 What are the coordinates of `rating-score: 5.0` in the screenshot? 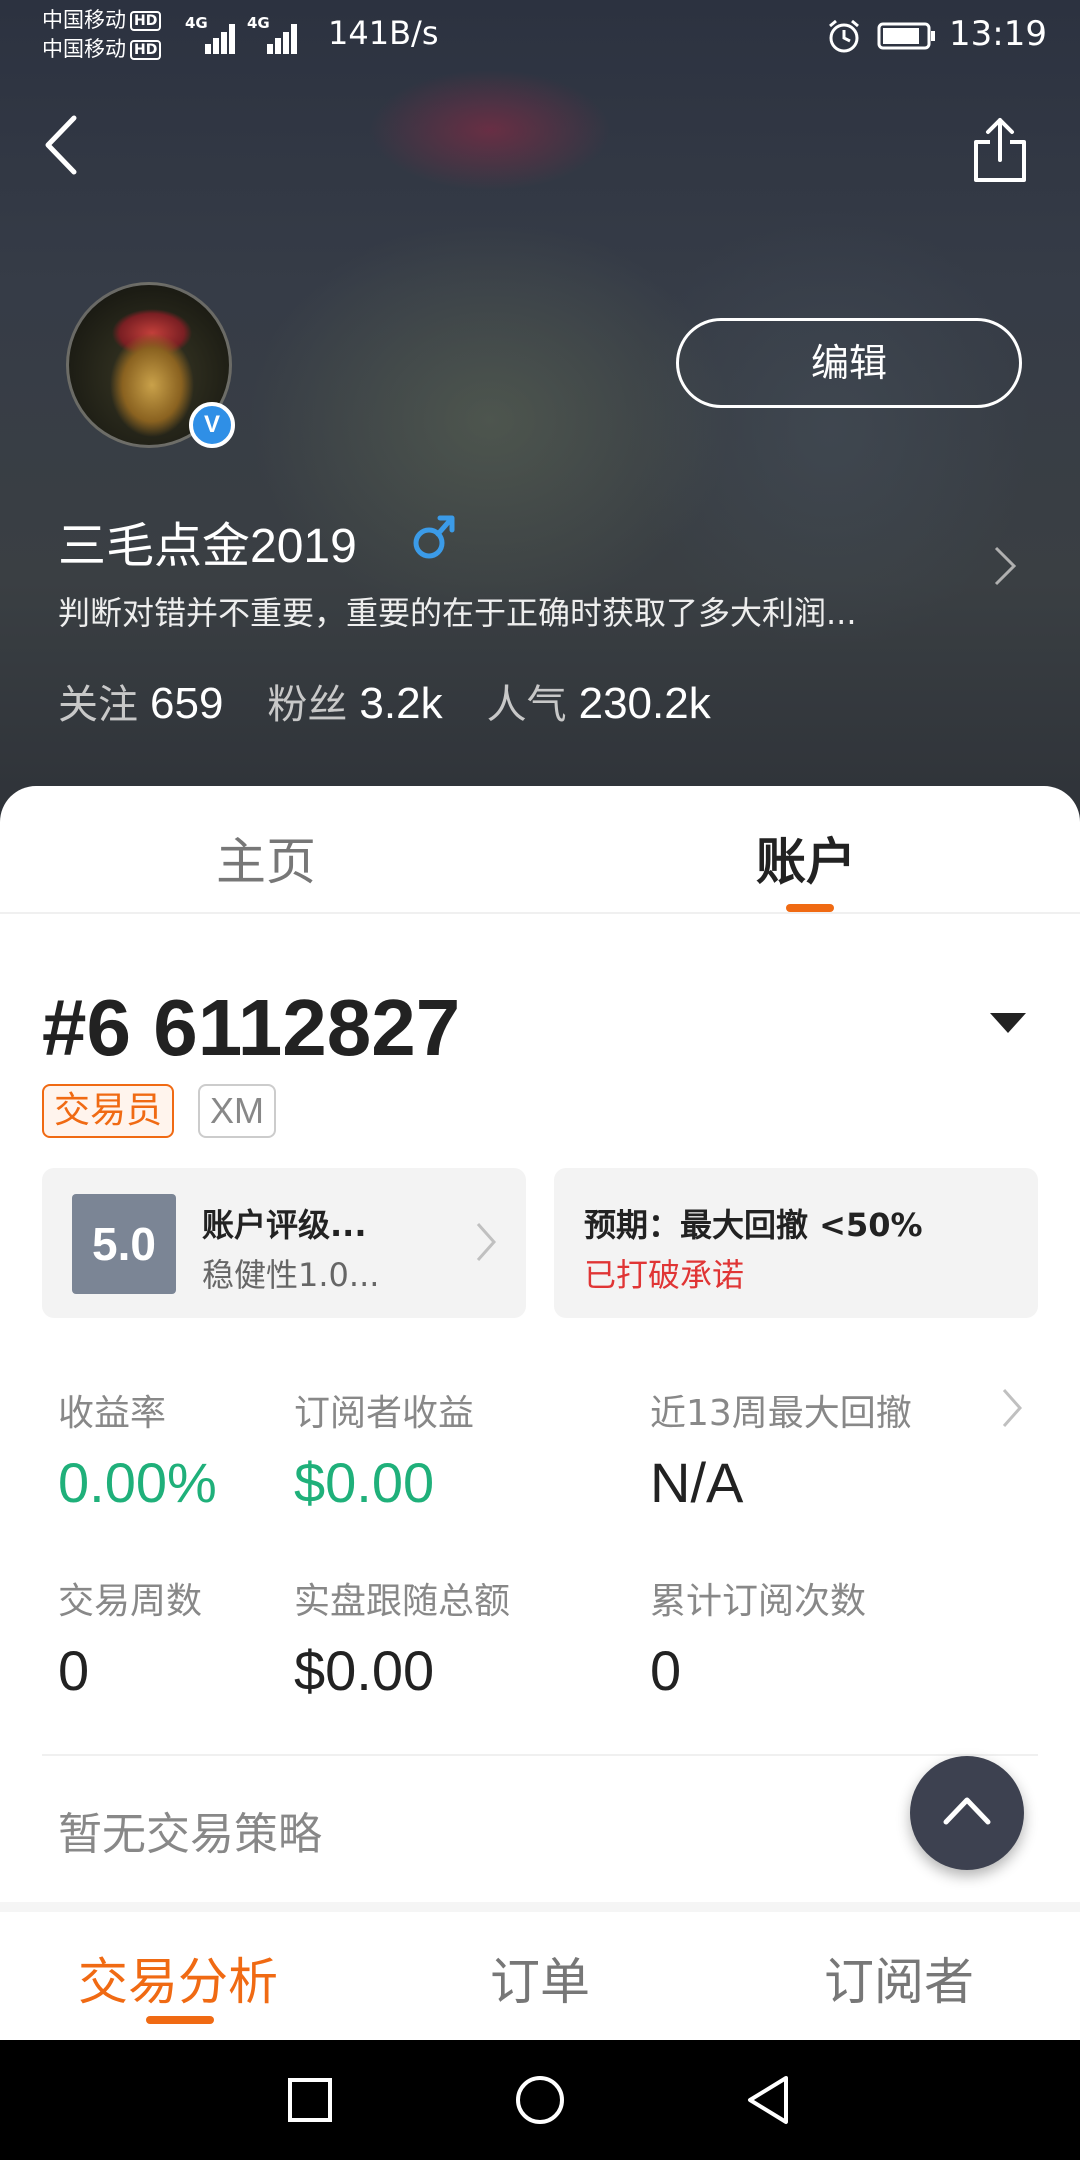 It's located at (124, 1244).